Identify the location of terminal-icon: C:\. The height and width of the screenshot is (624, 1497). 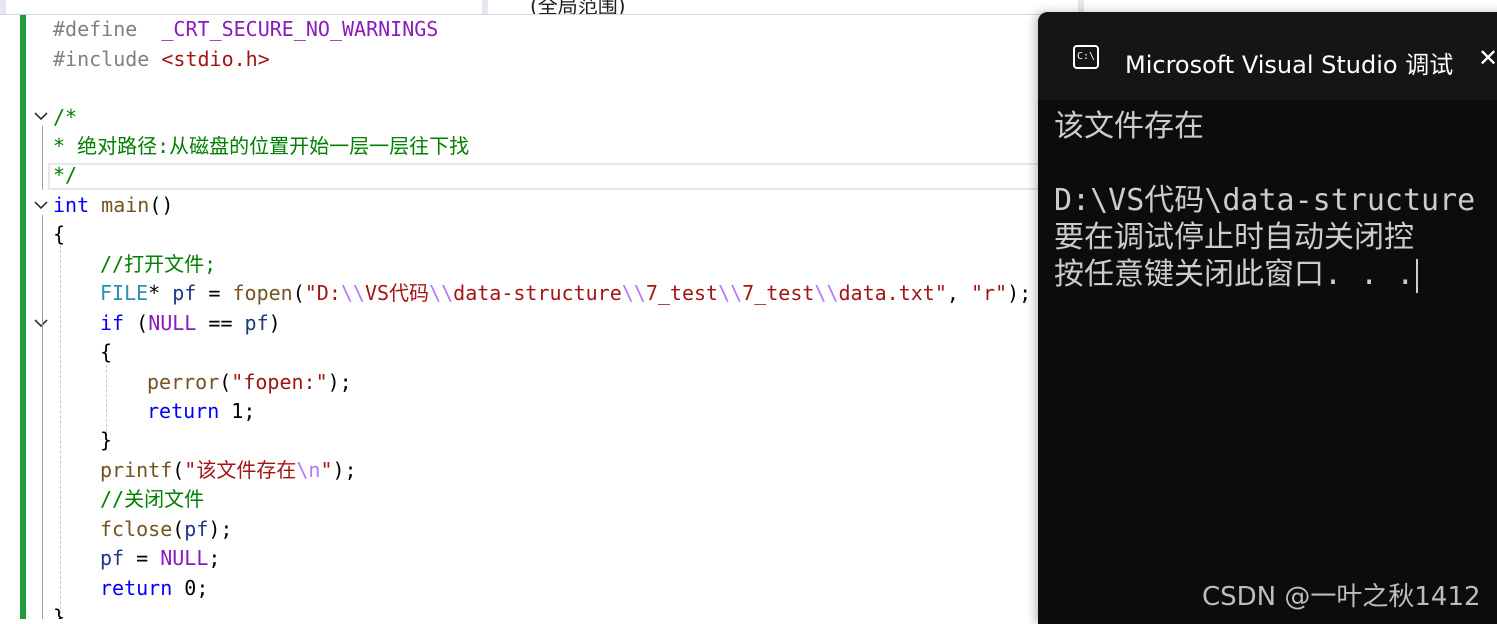
(1086, 57).